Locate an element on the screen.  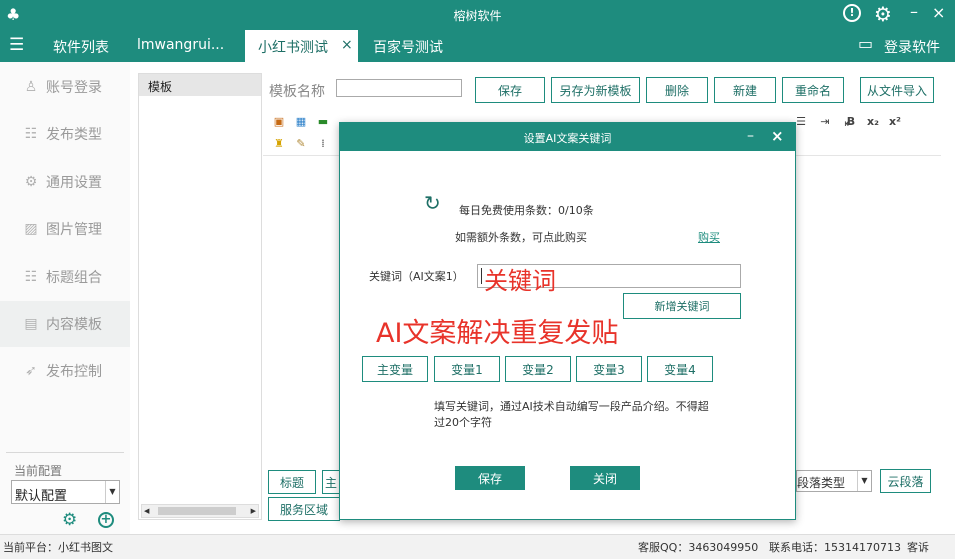
new-template-button: 新建 is located at coordinates (745, 90).